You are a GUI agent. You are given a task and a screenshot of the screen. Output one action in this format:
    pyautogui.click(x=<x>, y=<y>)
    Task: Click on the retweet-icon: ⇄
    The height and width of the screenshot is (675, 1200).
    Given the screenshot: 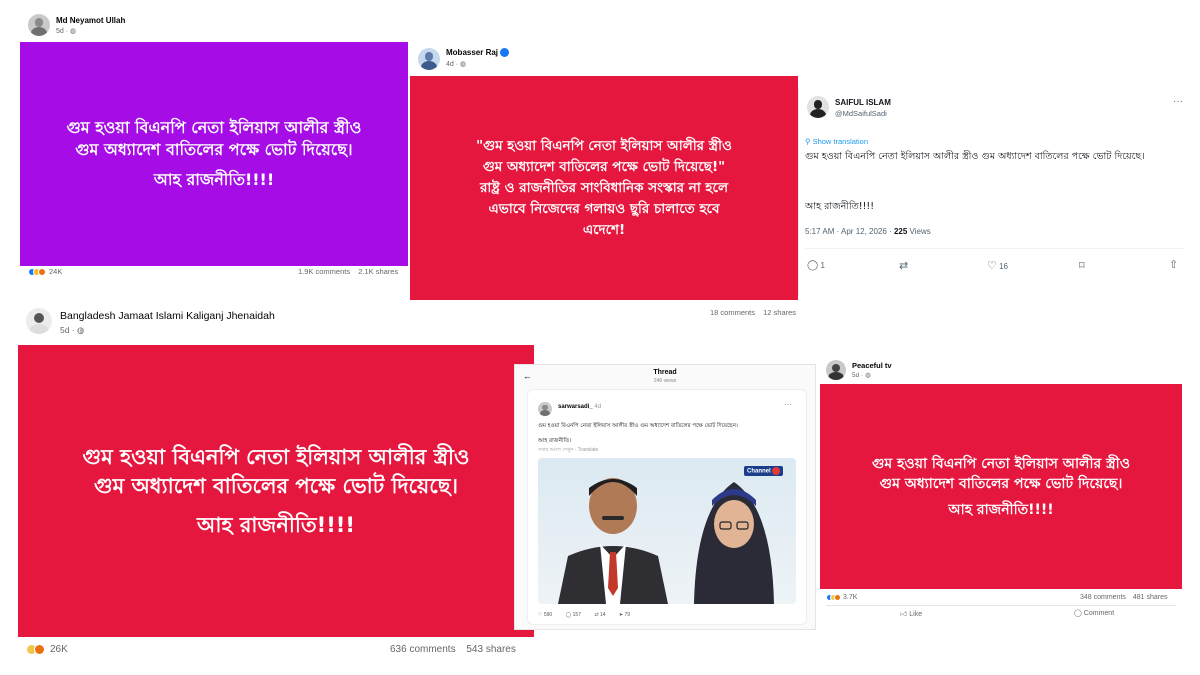 What is the action you would take?
    pyautogui.click(x=904, y=266)
    